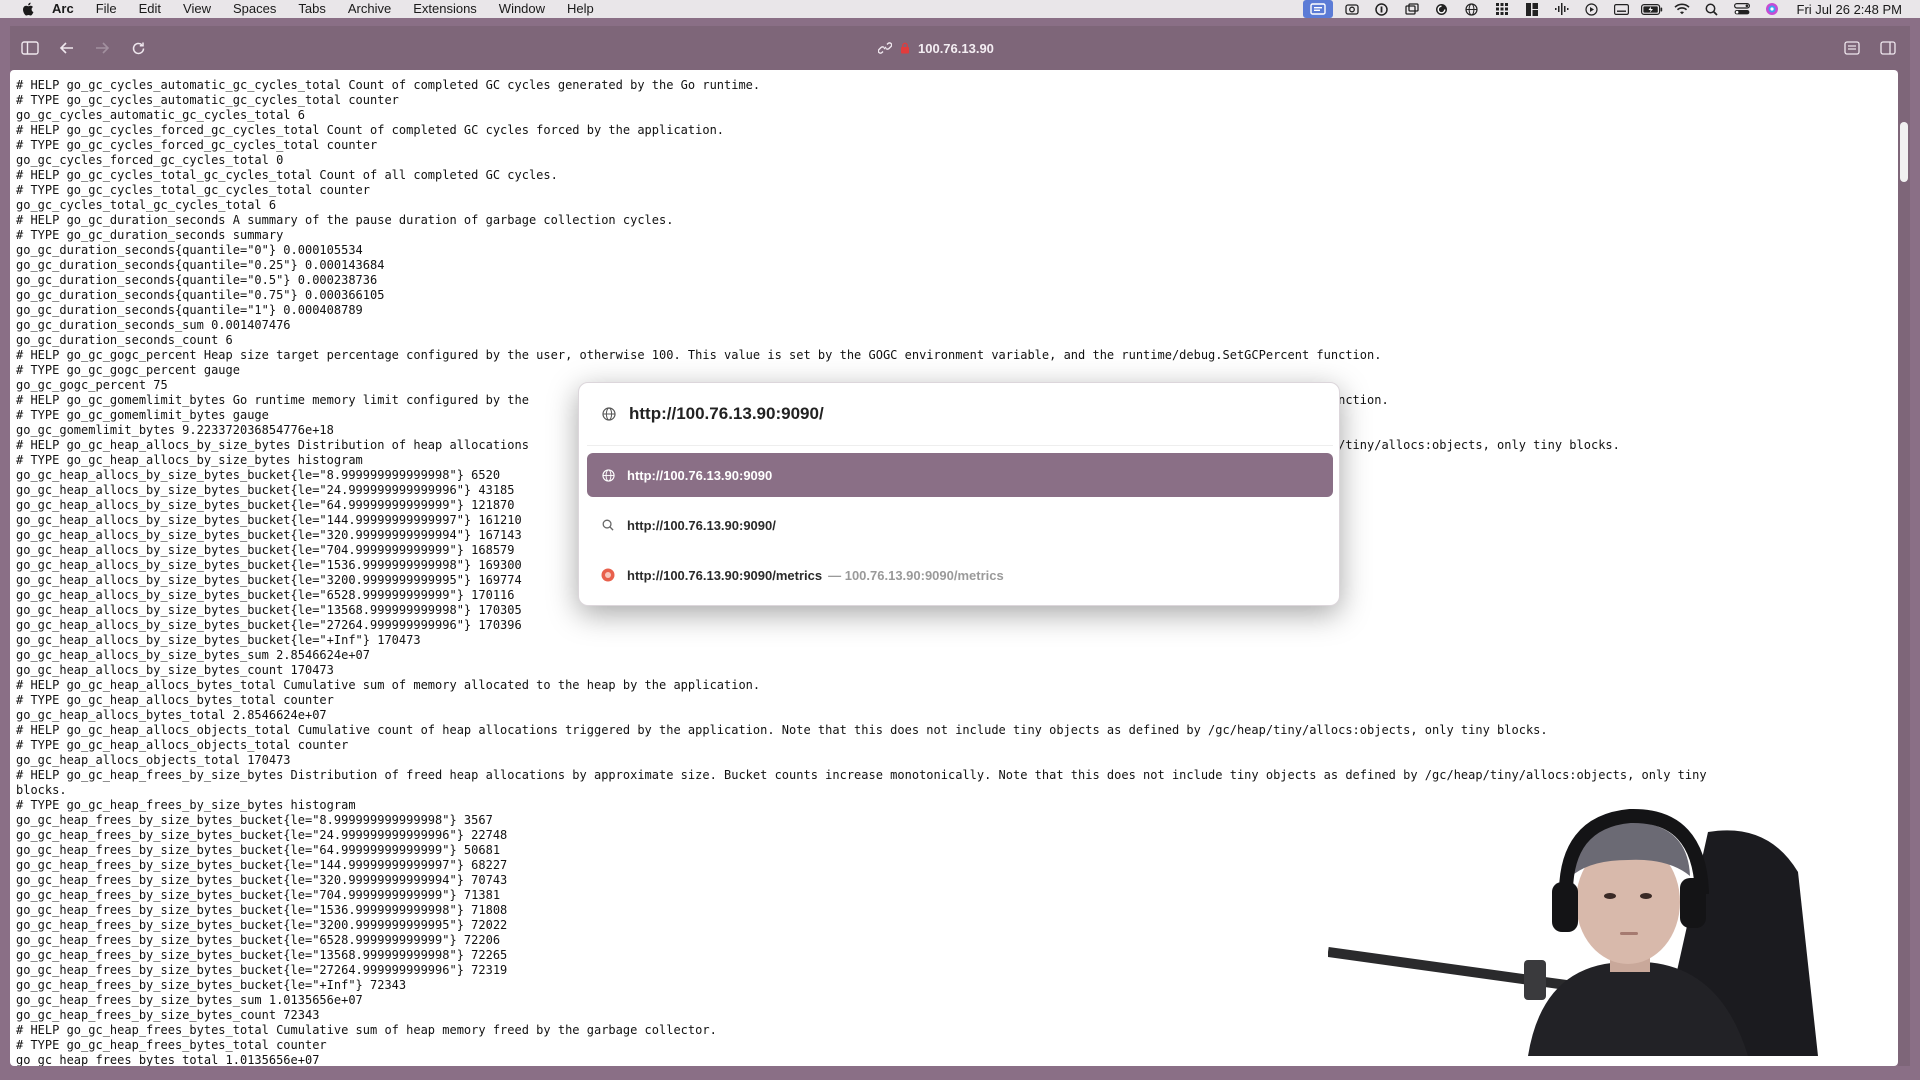 The height and width of the screenshot is (1080, 1920). Describe the element at coordinates (1622, 9) in the screenshot. I see `keyboard-icon` at that location.